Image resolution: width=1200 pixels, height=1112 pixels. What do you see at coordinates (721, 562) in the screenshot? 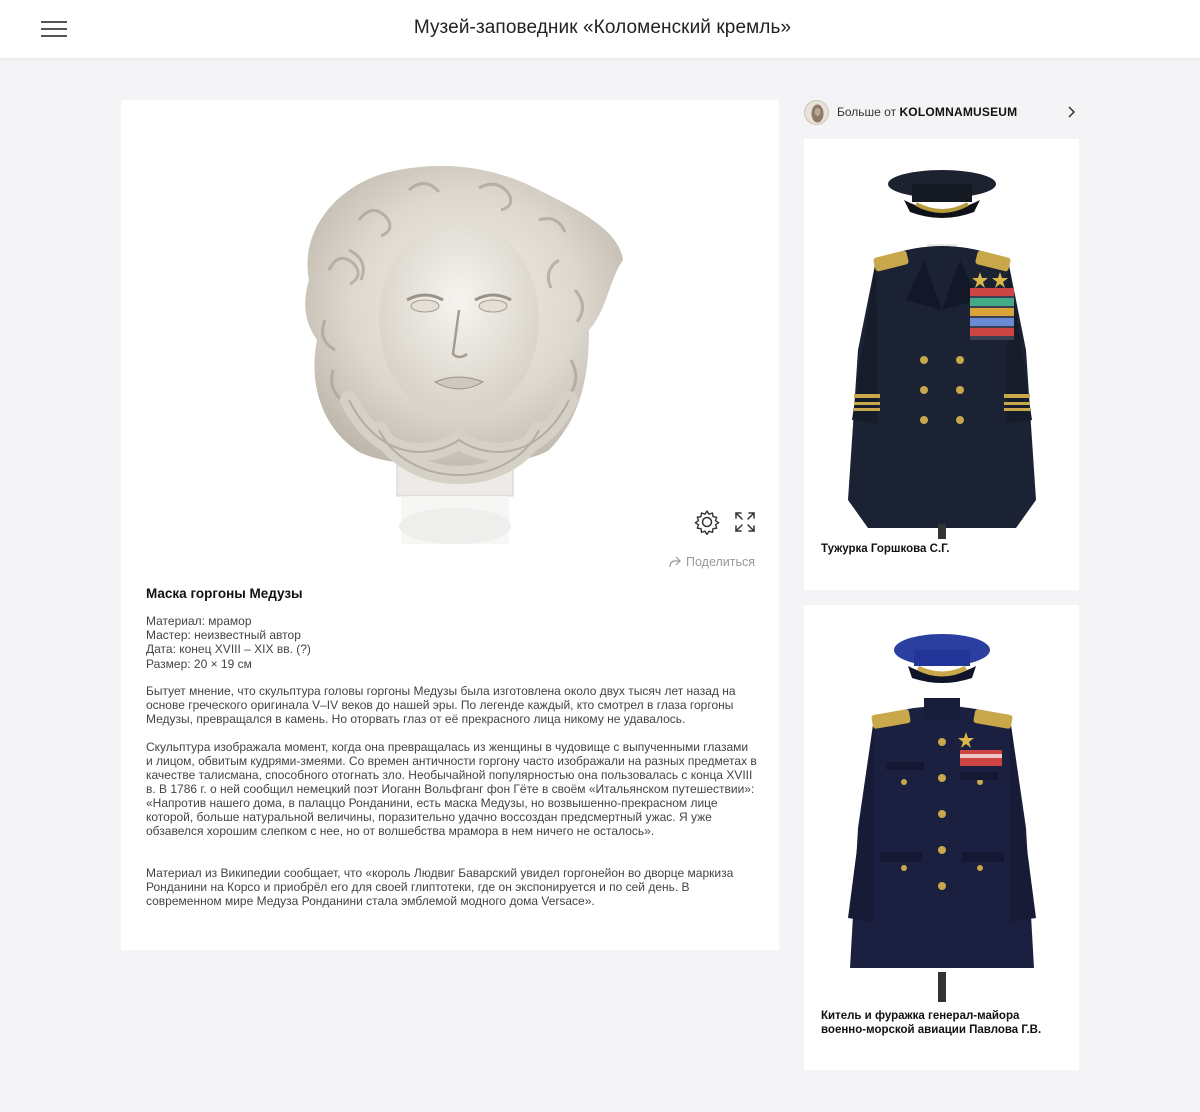
I see `share-label: Поделиться` at bounding box center [721, 562].